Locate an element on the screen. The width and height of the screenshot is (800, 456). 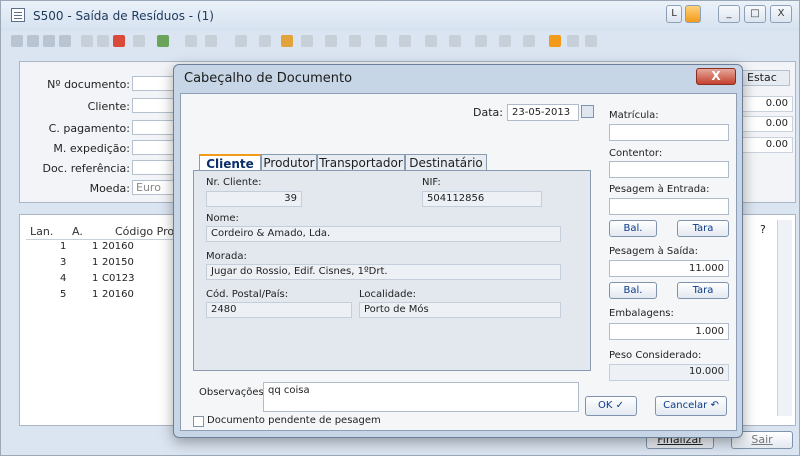
export-icon is located at coordinates (265, 41).